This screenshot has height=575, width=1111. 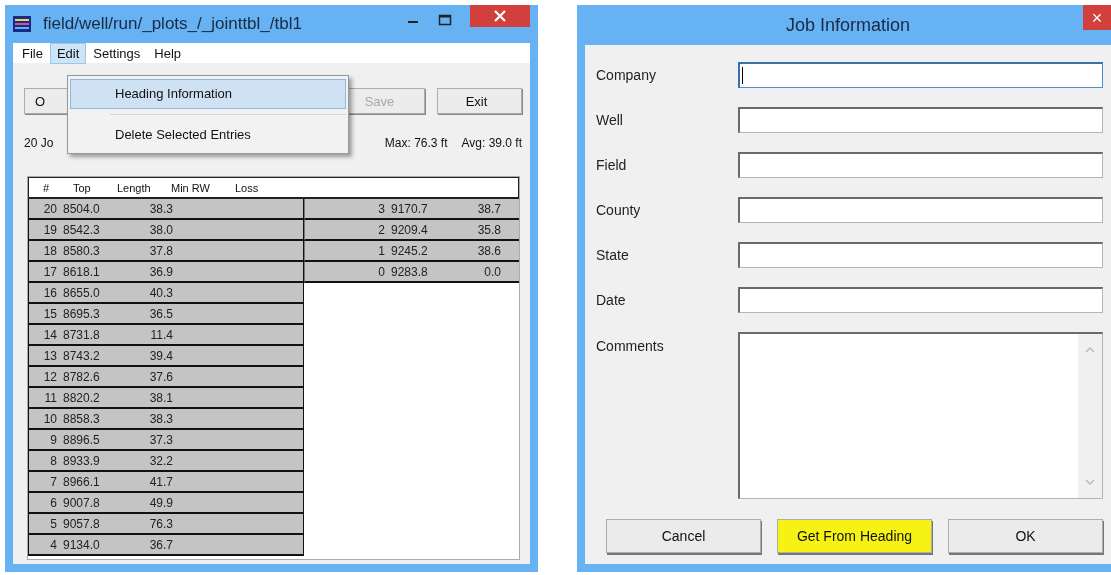 I want to click on column-header: Top, so click(x=82, y=187).